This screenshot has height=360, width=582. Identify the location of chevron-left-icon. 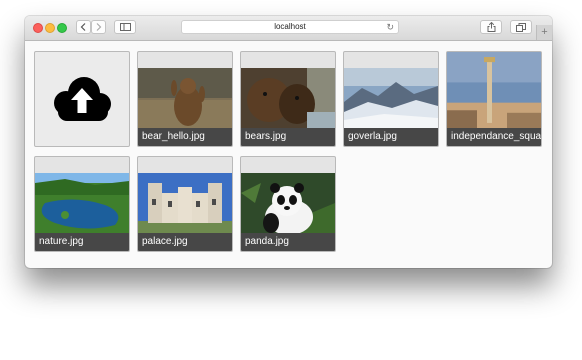
(83, 27).